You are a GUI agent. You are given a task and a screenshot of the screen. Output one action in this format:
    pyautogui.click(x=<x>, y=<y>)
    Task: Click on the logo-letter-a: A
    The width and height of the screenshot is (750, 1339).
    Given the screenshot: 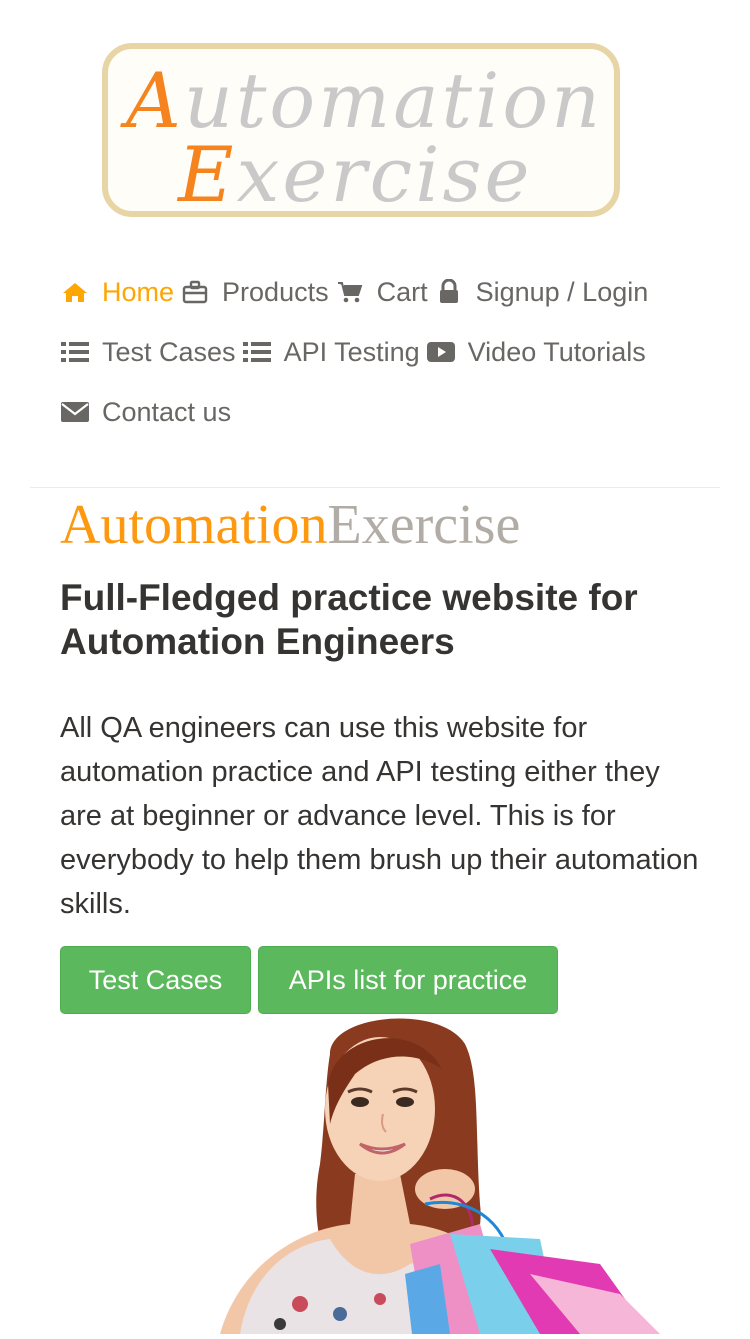 What is the action you would take?
    pyautogui.click(x=155, y=100)
    